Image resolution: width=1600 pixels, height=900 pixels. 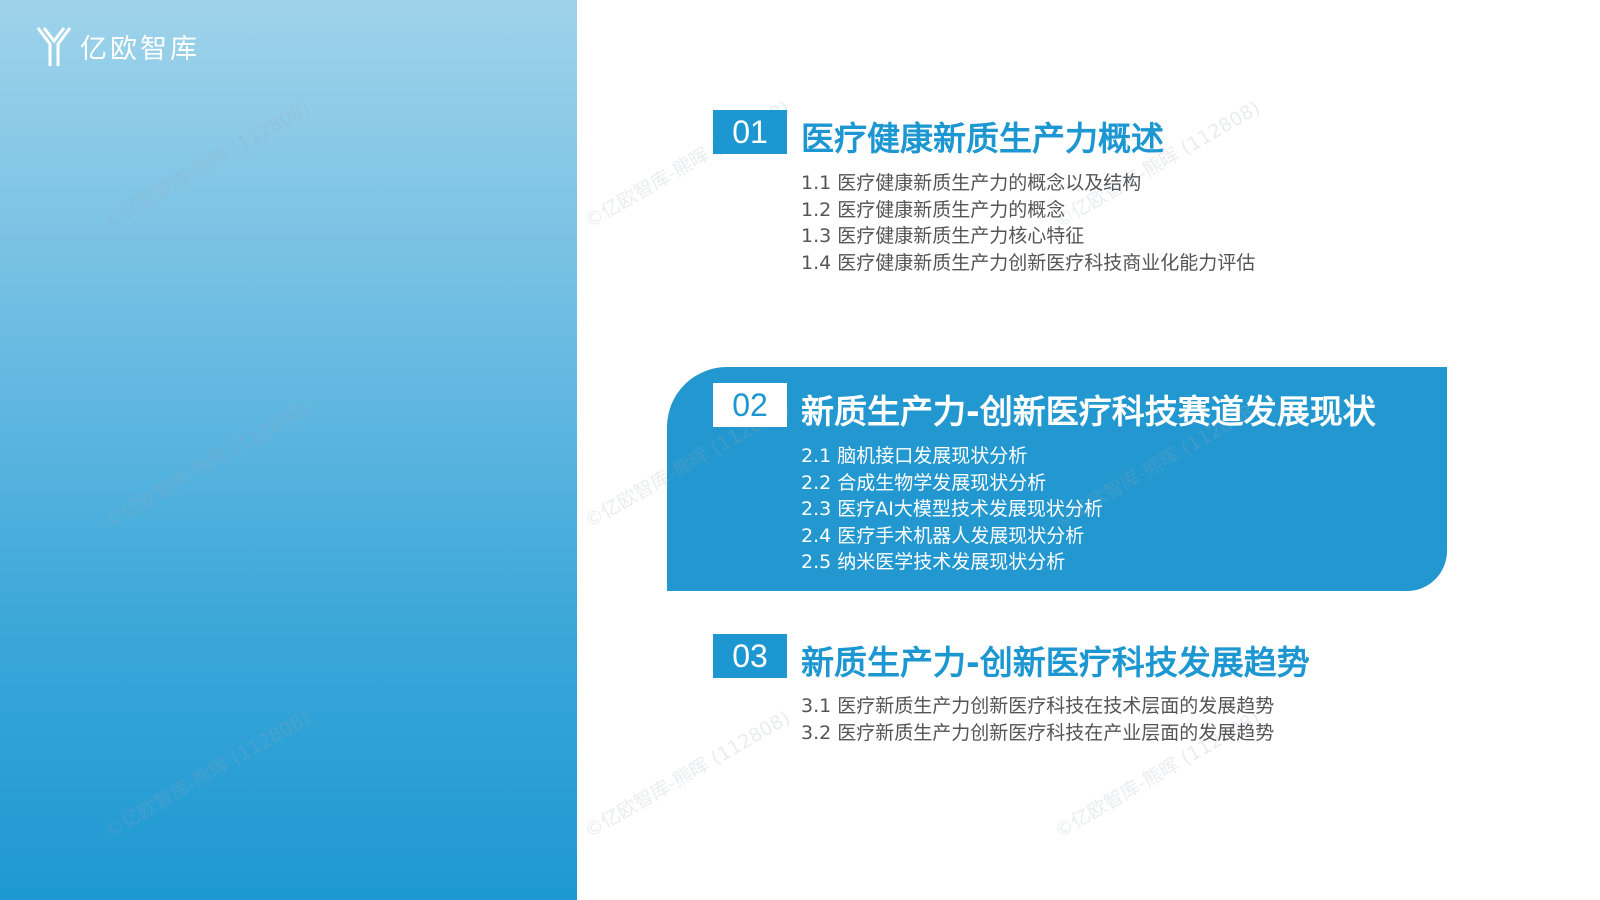 What do you see at coordinates (982, 136) in the screenshot?
I see `section-title: 医疗健康新质生产力概述` at bounding box center [982, 136].